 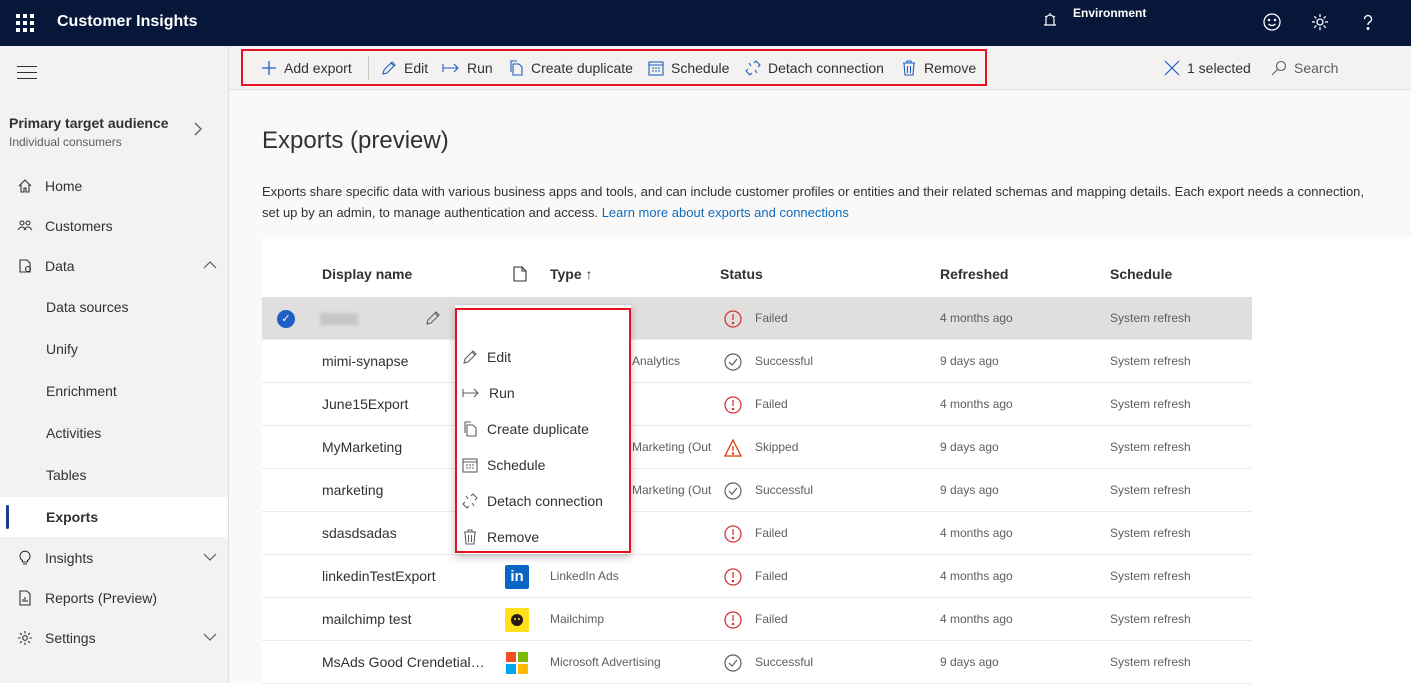 I want to click on nav-data-sources: Data sources, so click(x=114, y=307).